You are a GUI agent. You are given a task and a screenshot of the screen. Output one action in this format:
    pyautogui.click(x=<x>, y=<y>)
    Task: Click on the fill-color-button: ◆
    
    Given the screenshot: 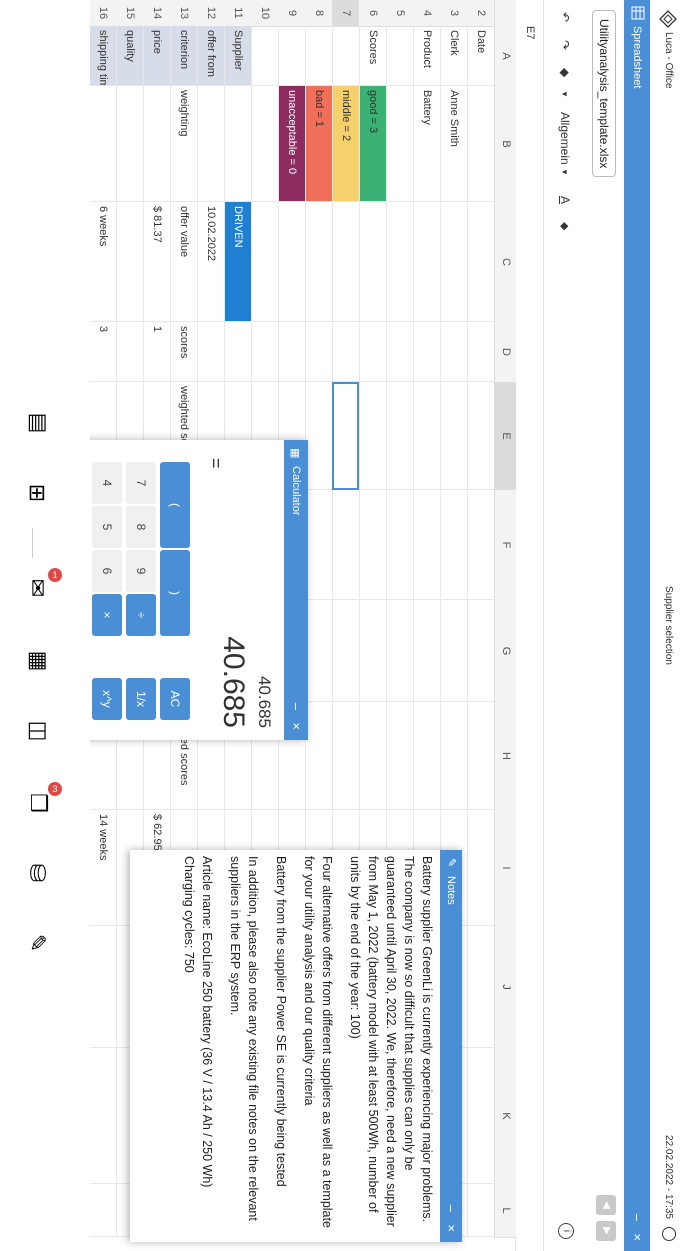 What is the action you would take?
    pyautogui.click(x=565, y=72)
    